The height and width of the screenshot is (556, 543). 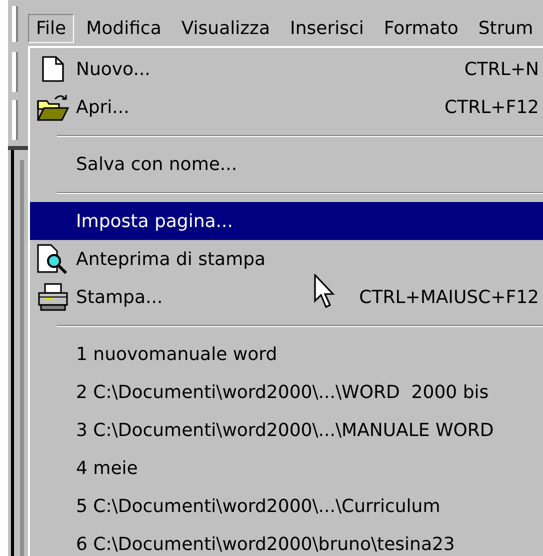 What do you see at coordinates (53, 69) in the screenshot?
I see `new-document-icon` at bounding box center [53, 69].